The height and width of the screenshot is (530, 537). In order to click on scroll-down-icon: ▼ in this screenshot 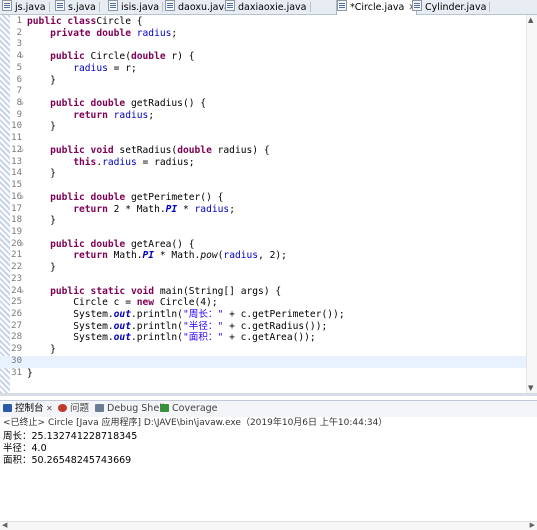, I will do `click(530, 388)`.